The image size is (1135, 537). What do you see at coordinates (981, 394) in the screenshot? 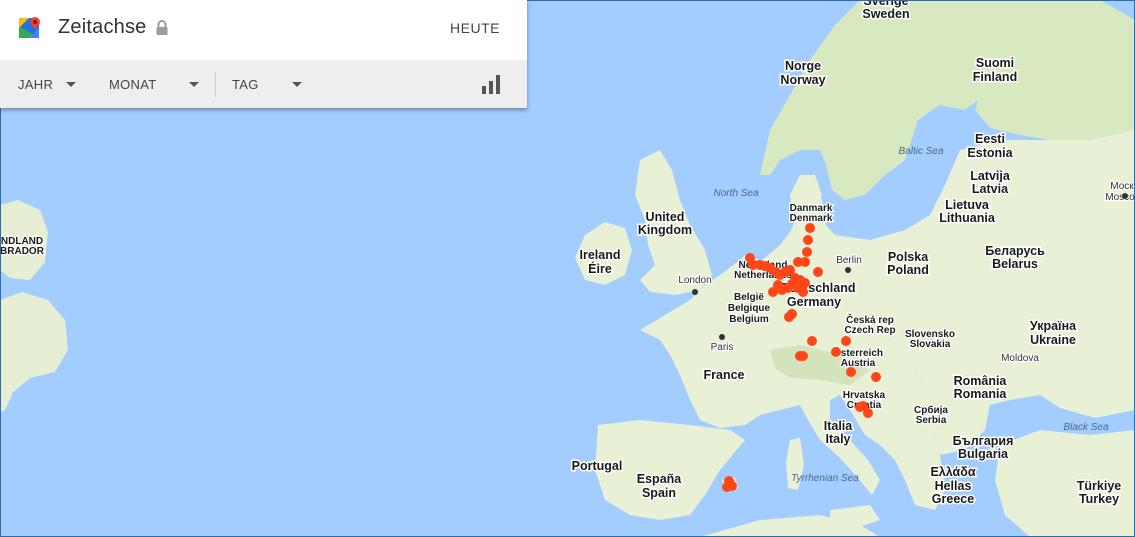
I see `label-romania: Romania` at bounding box center [981, 394].